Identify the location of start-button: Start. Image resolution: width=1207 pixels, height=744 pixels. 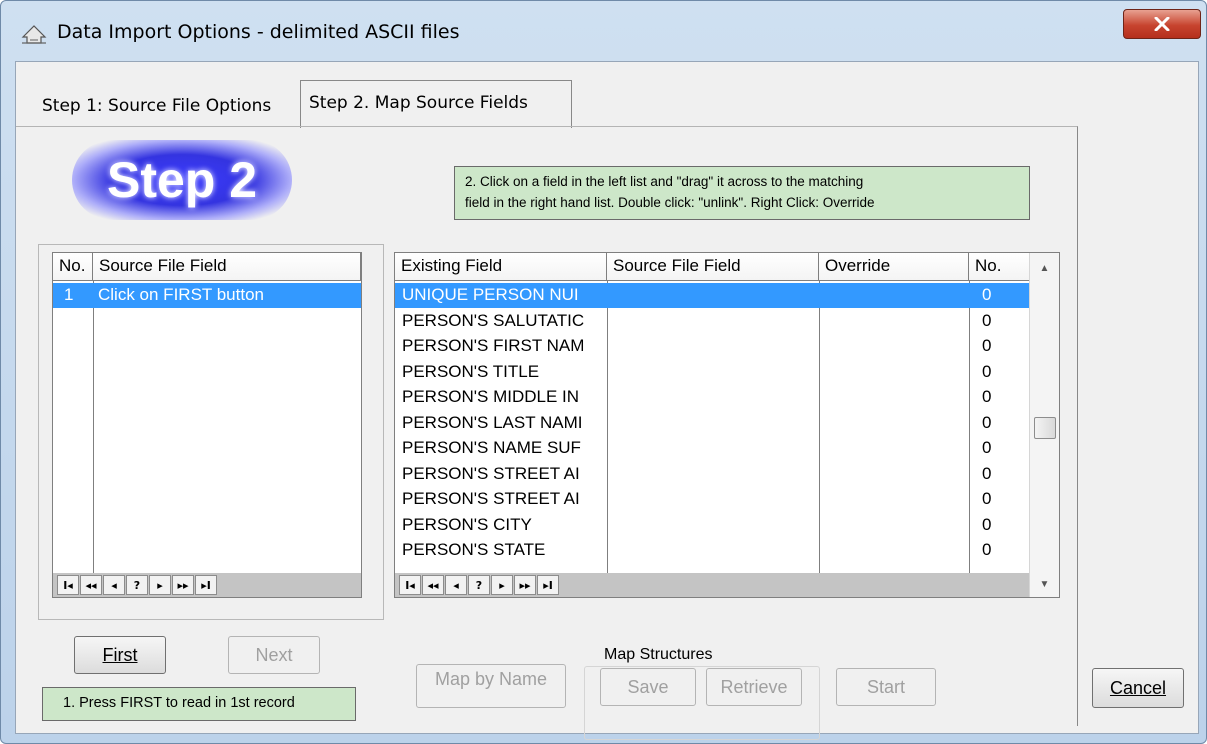
(886, 687).